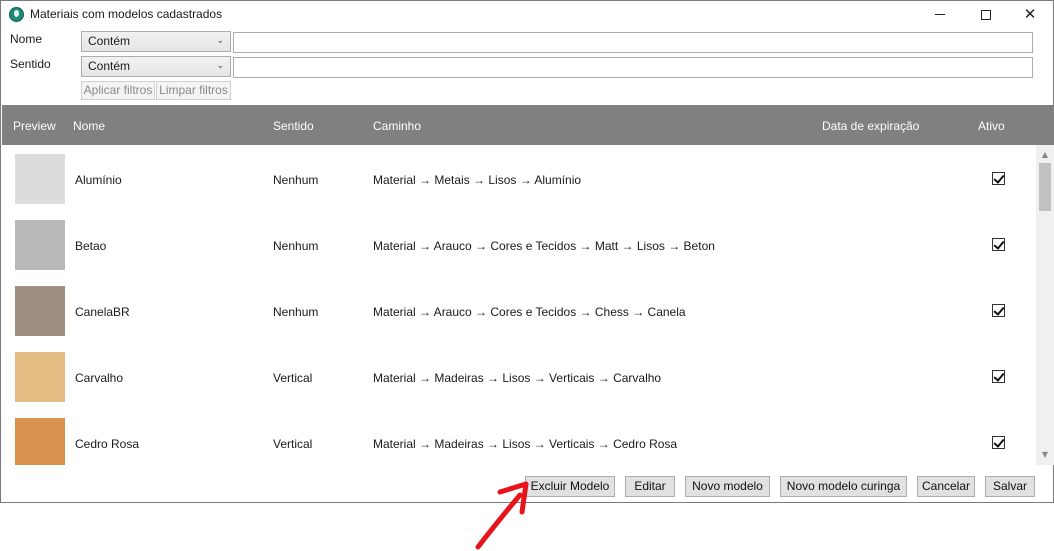 The height and width of the screenshot is (551, 1054). Describe the element at coordinates (727, 486) in the screenshot. I see `new-model-button: Novo modelo` at that location.